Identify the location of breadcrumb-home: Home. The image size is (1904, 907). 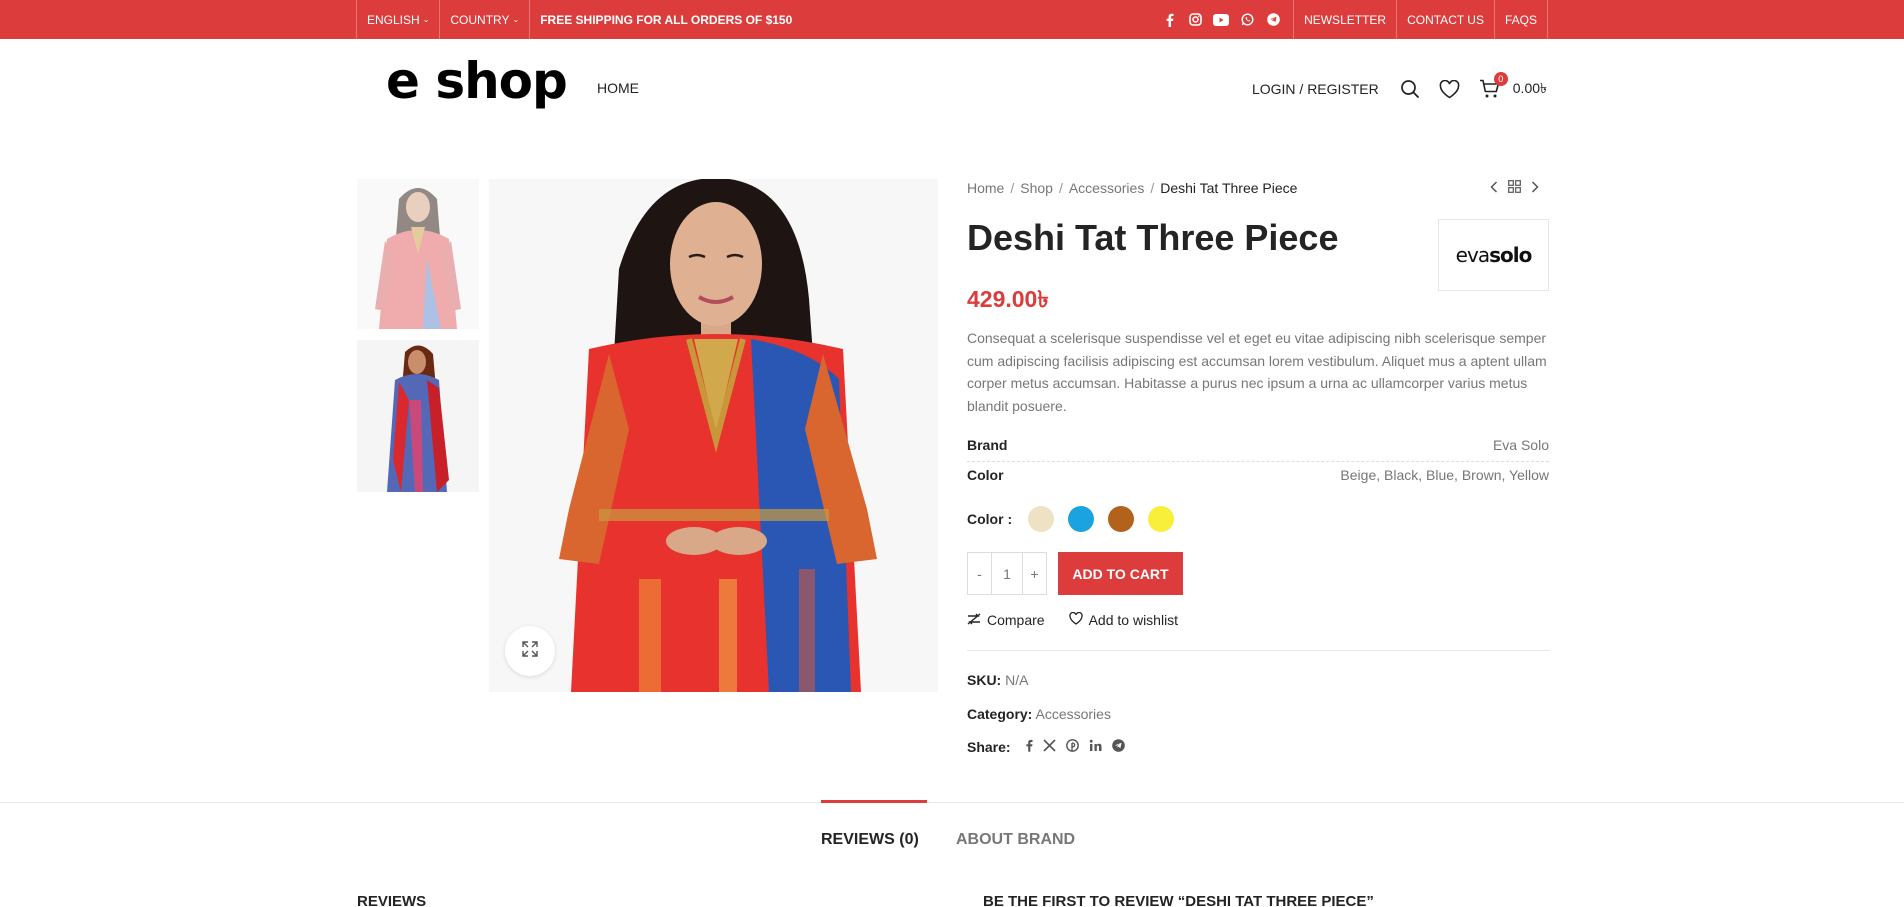
(985, 188).